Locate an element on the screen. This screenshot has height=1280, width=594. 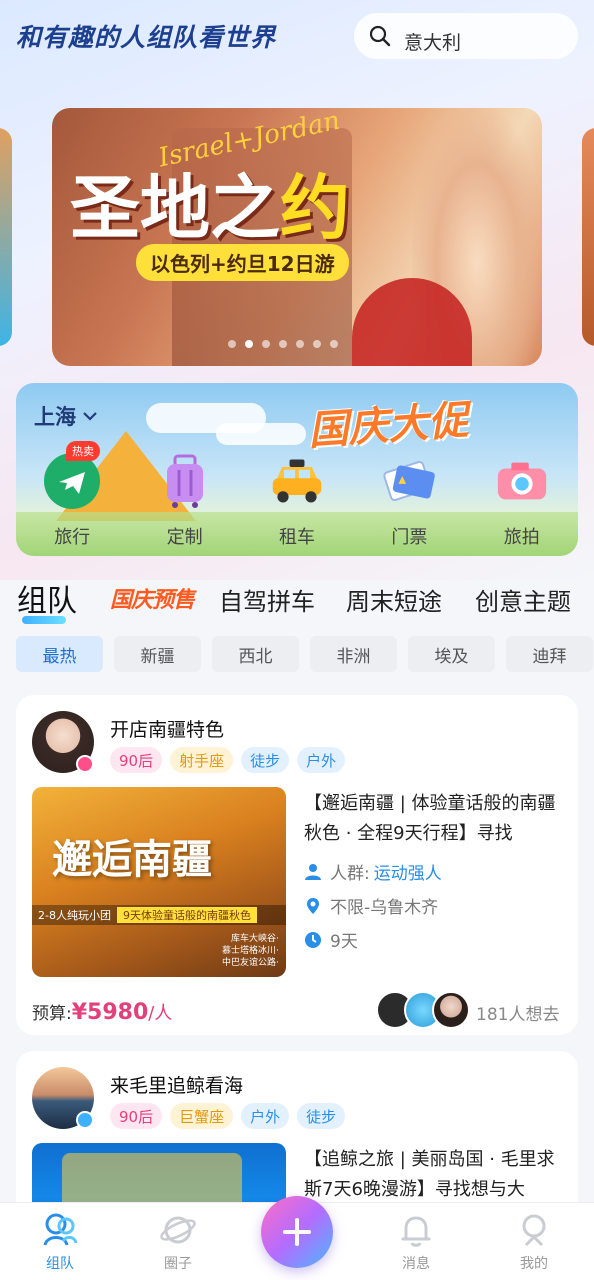
cover-banner: 2-8人纯玩小团 9天体验童话般的南疆秋色 is located at coordinates (159, 915).